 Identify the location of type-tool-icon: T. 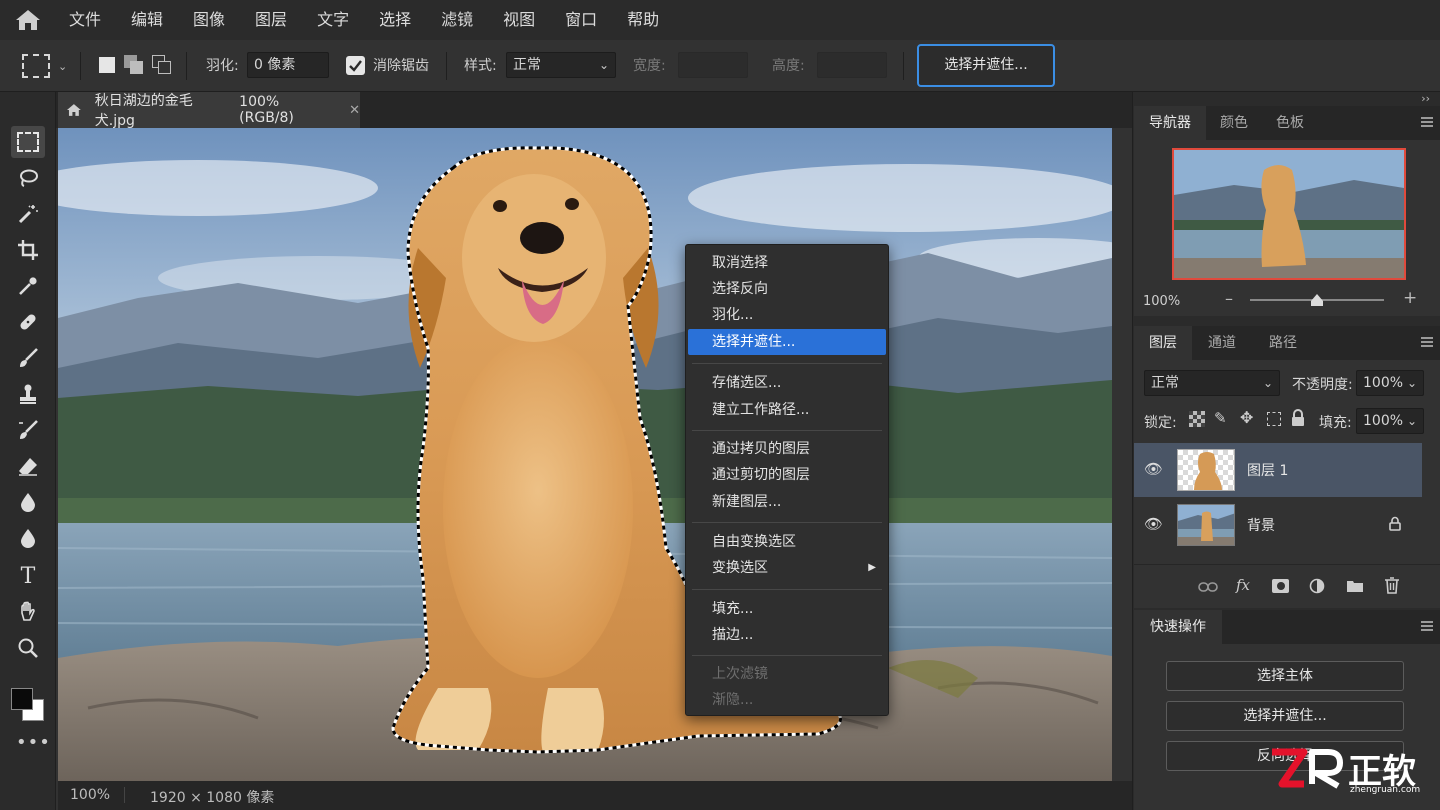
(28, 576).